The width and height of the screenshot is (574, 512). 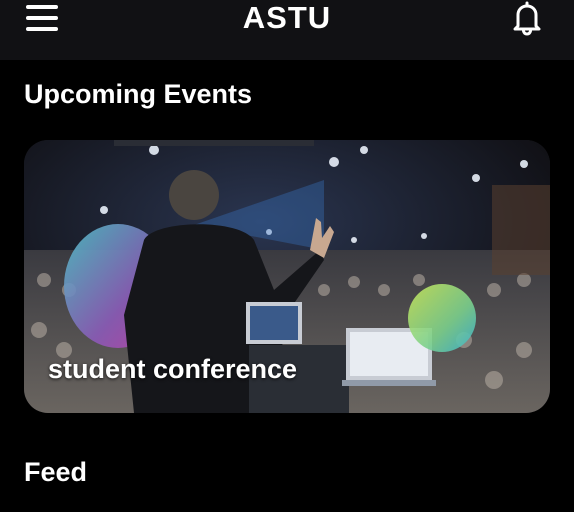 What do you see at coordinates (56, 472) in the screenshot?
I see `feed-heading: Feed` at bounding box center [56, 472].